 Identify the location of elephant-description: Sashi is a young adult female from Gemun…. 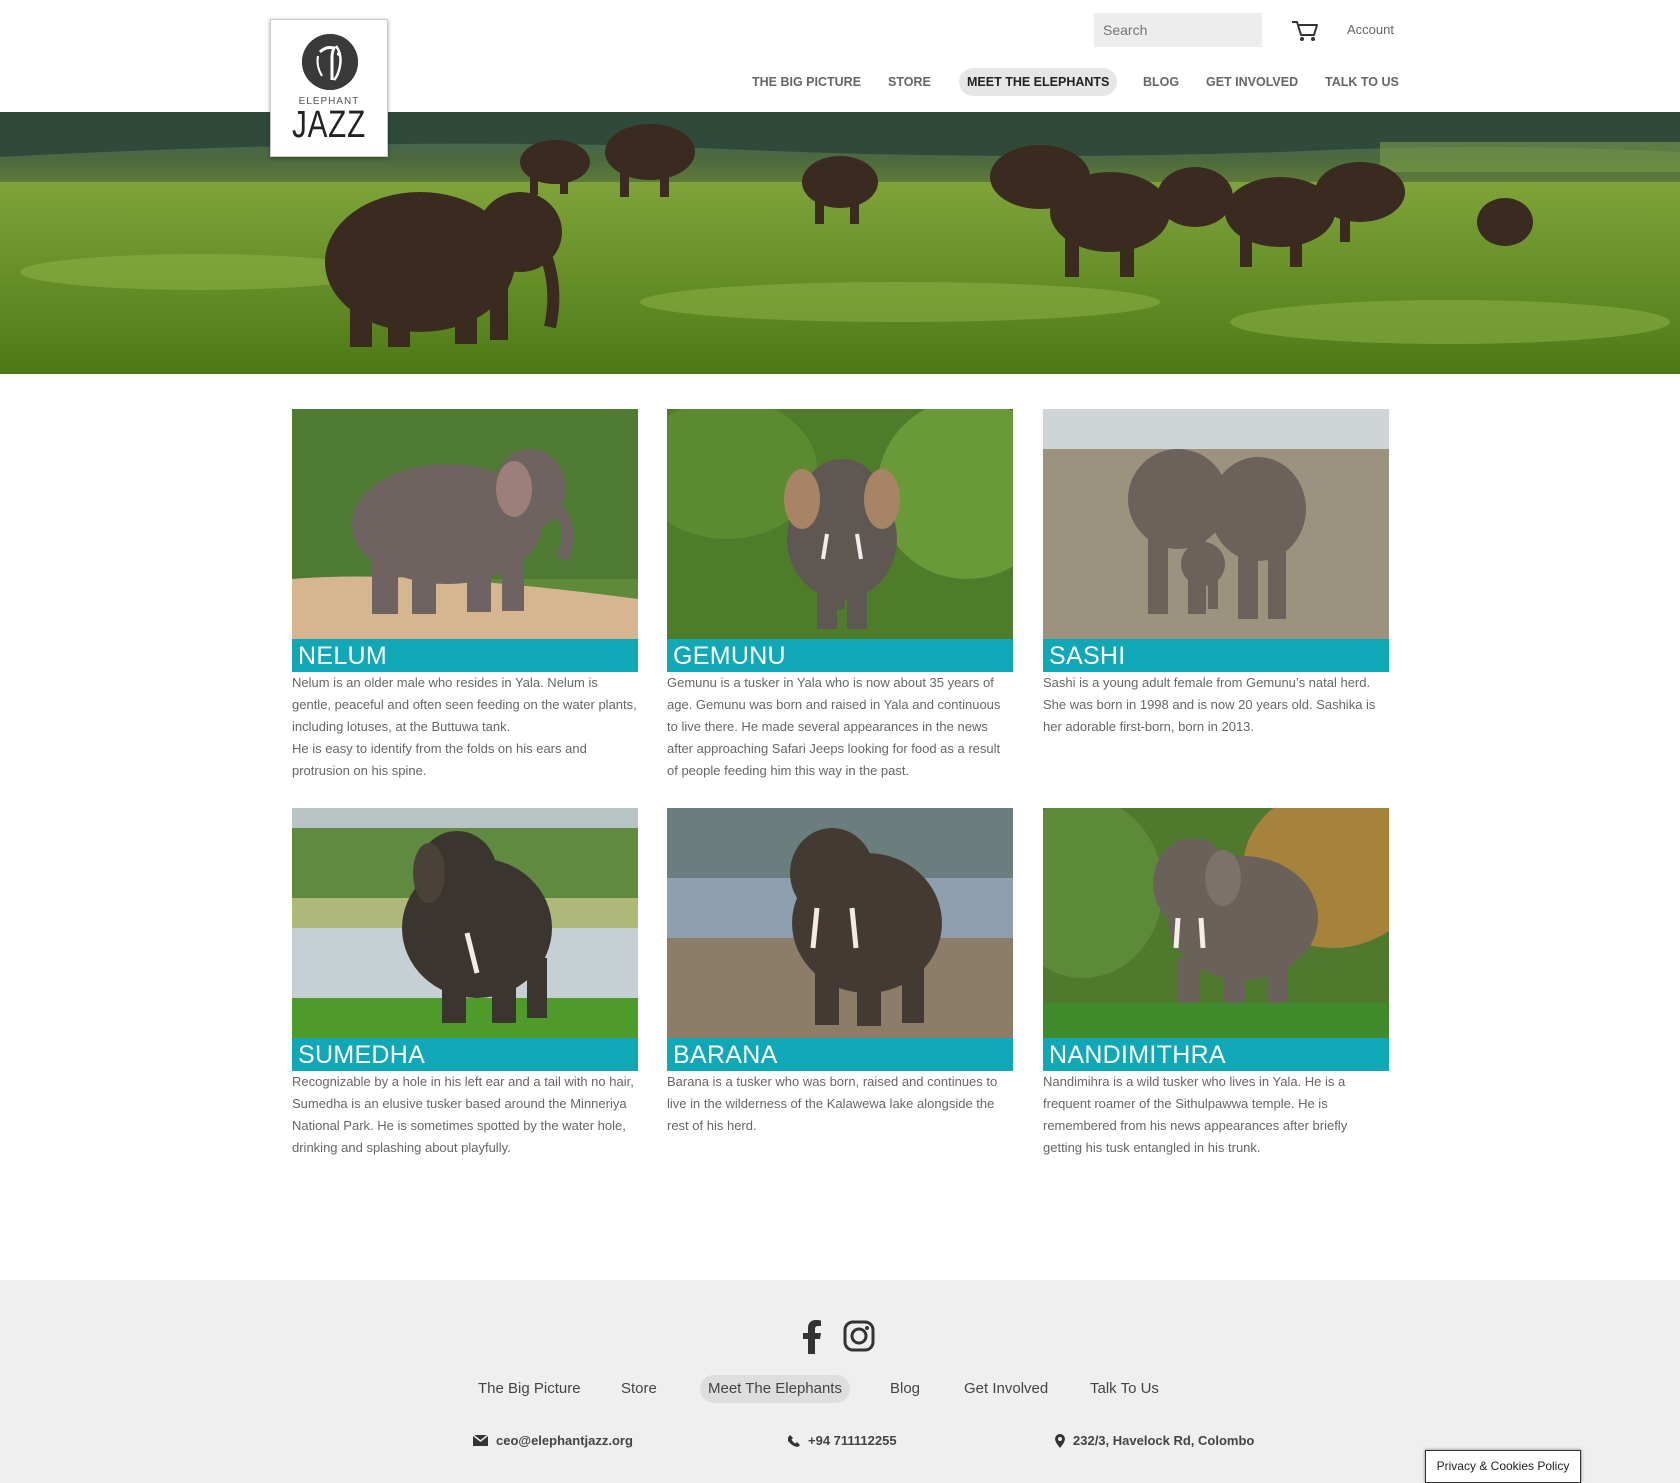
(1209, 704).